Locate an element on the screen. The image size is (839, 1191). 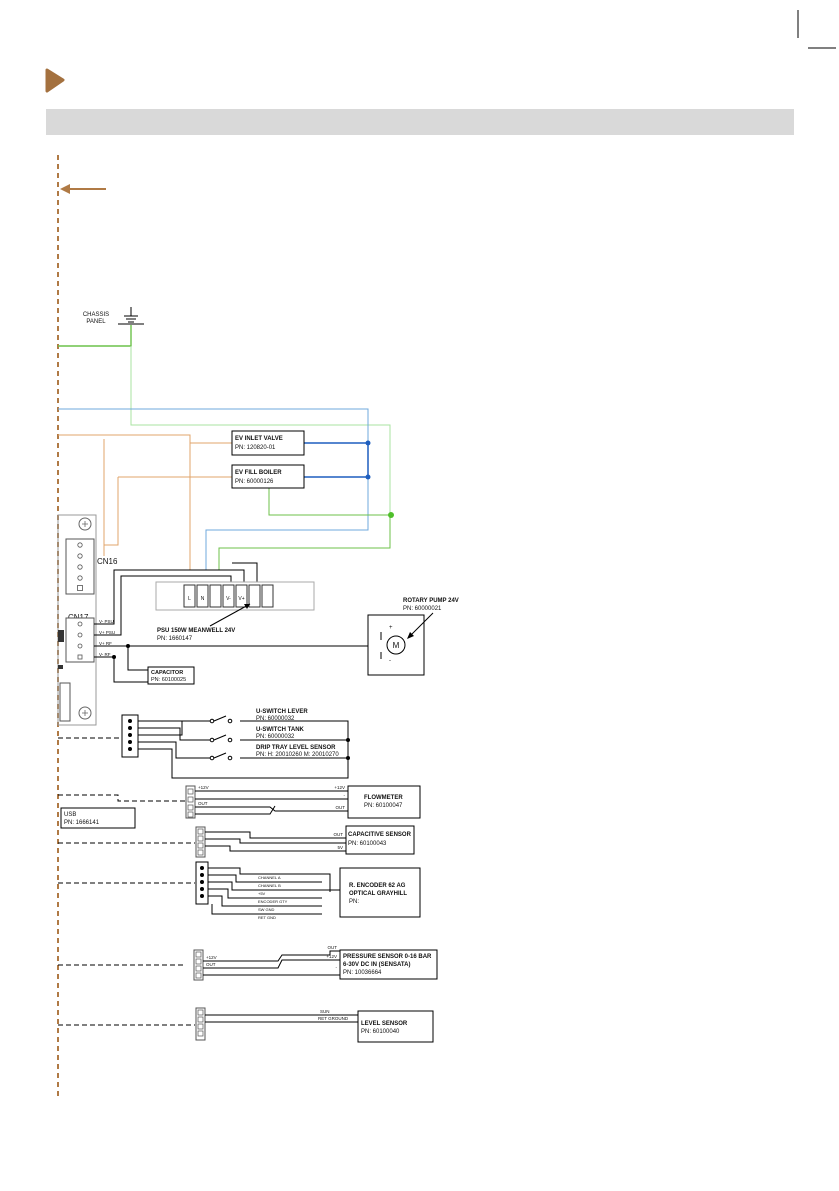
switch-icon is located at coordinates (221, 738).